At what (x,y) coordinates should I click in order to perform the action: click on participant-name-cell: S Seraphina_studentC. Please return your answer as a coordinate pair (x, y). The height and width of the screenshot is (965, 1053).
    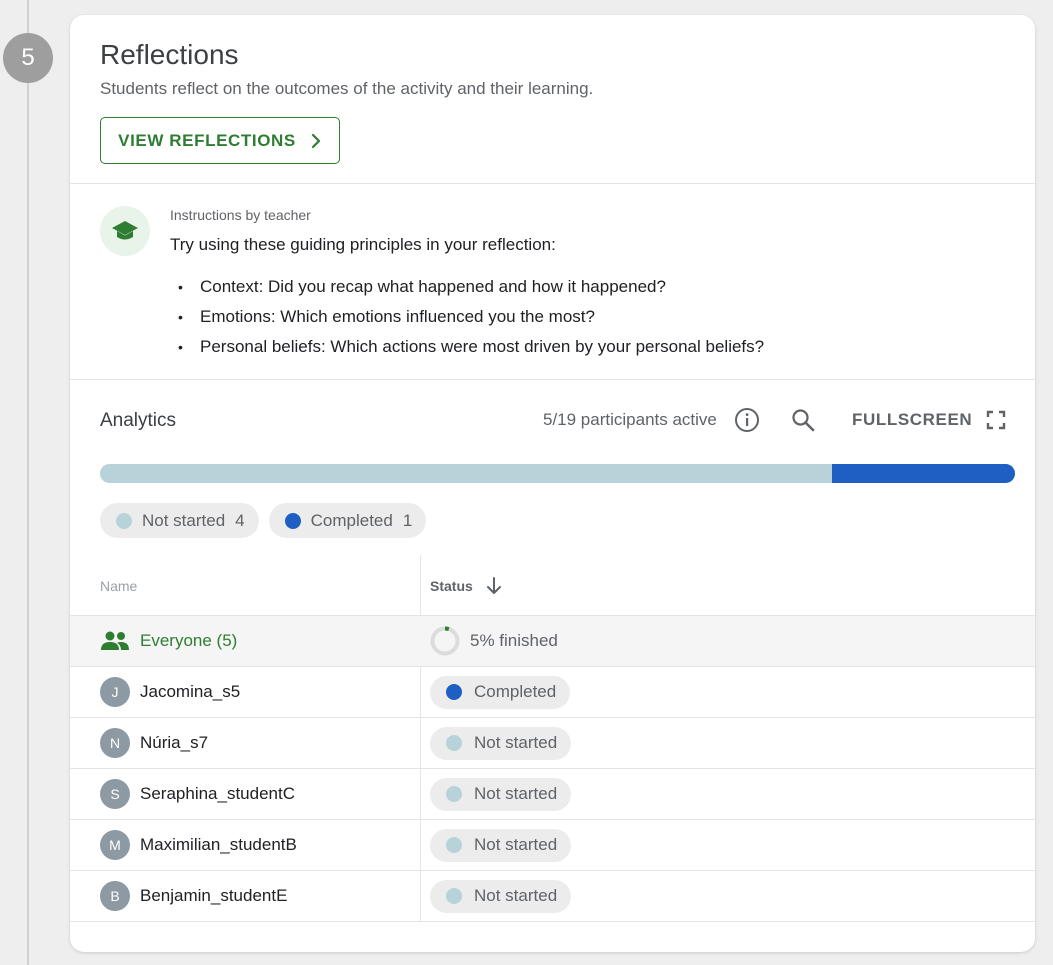
    Looking at the image, I should click on (197, 794).